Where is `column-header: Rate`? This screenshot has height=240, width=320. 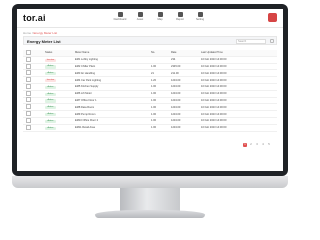 column-header: Rate is located at coordinates (174, 53).